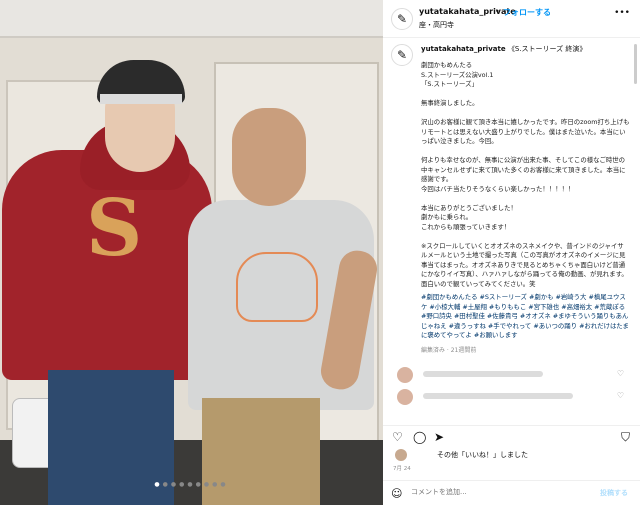 The width and height of the screenshot is (640, 505). What do you see at coordinates (419, 437) in the screenshot?
I see `comment-icon: ◯` at bounding box center [419, 437].